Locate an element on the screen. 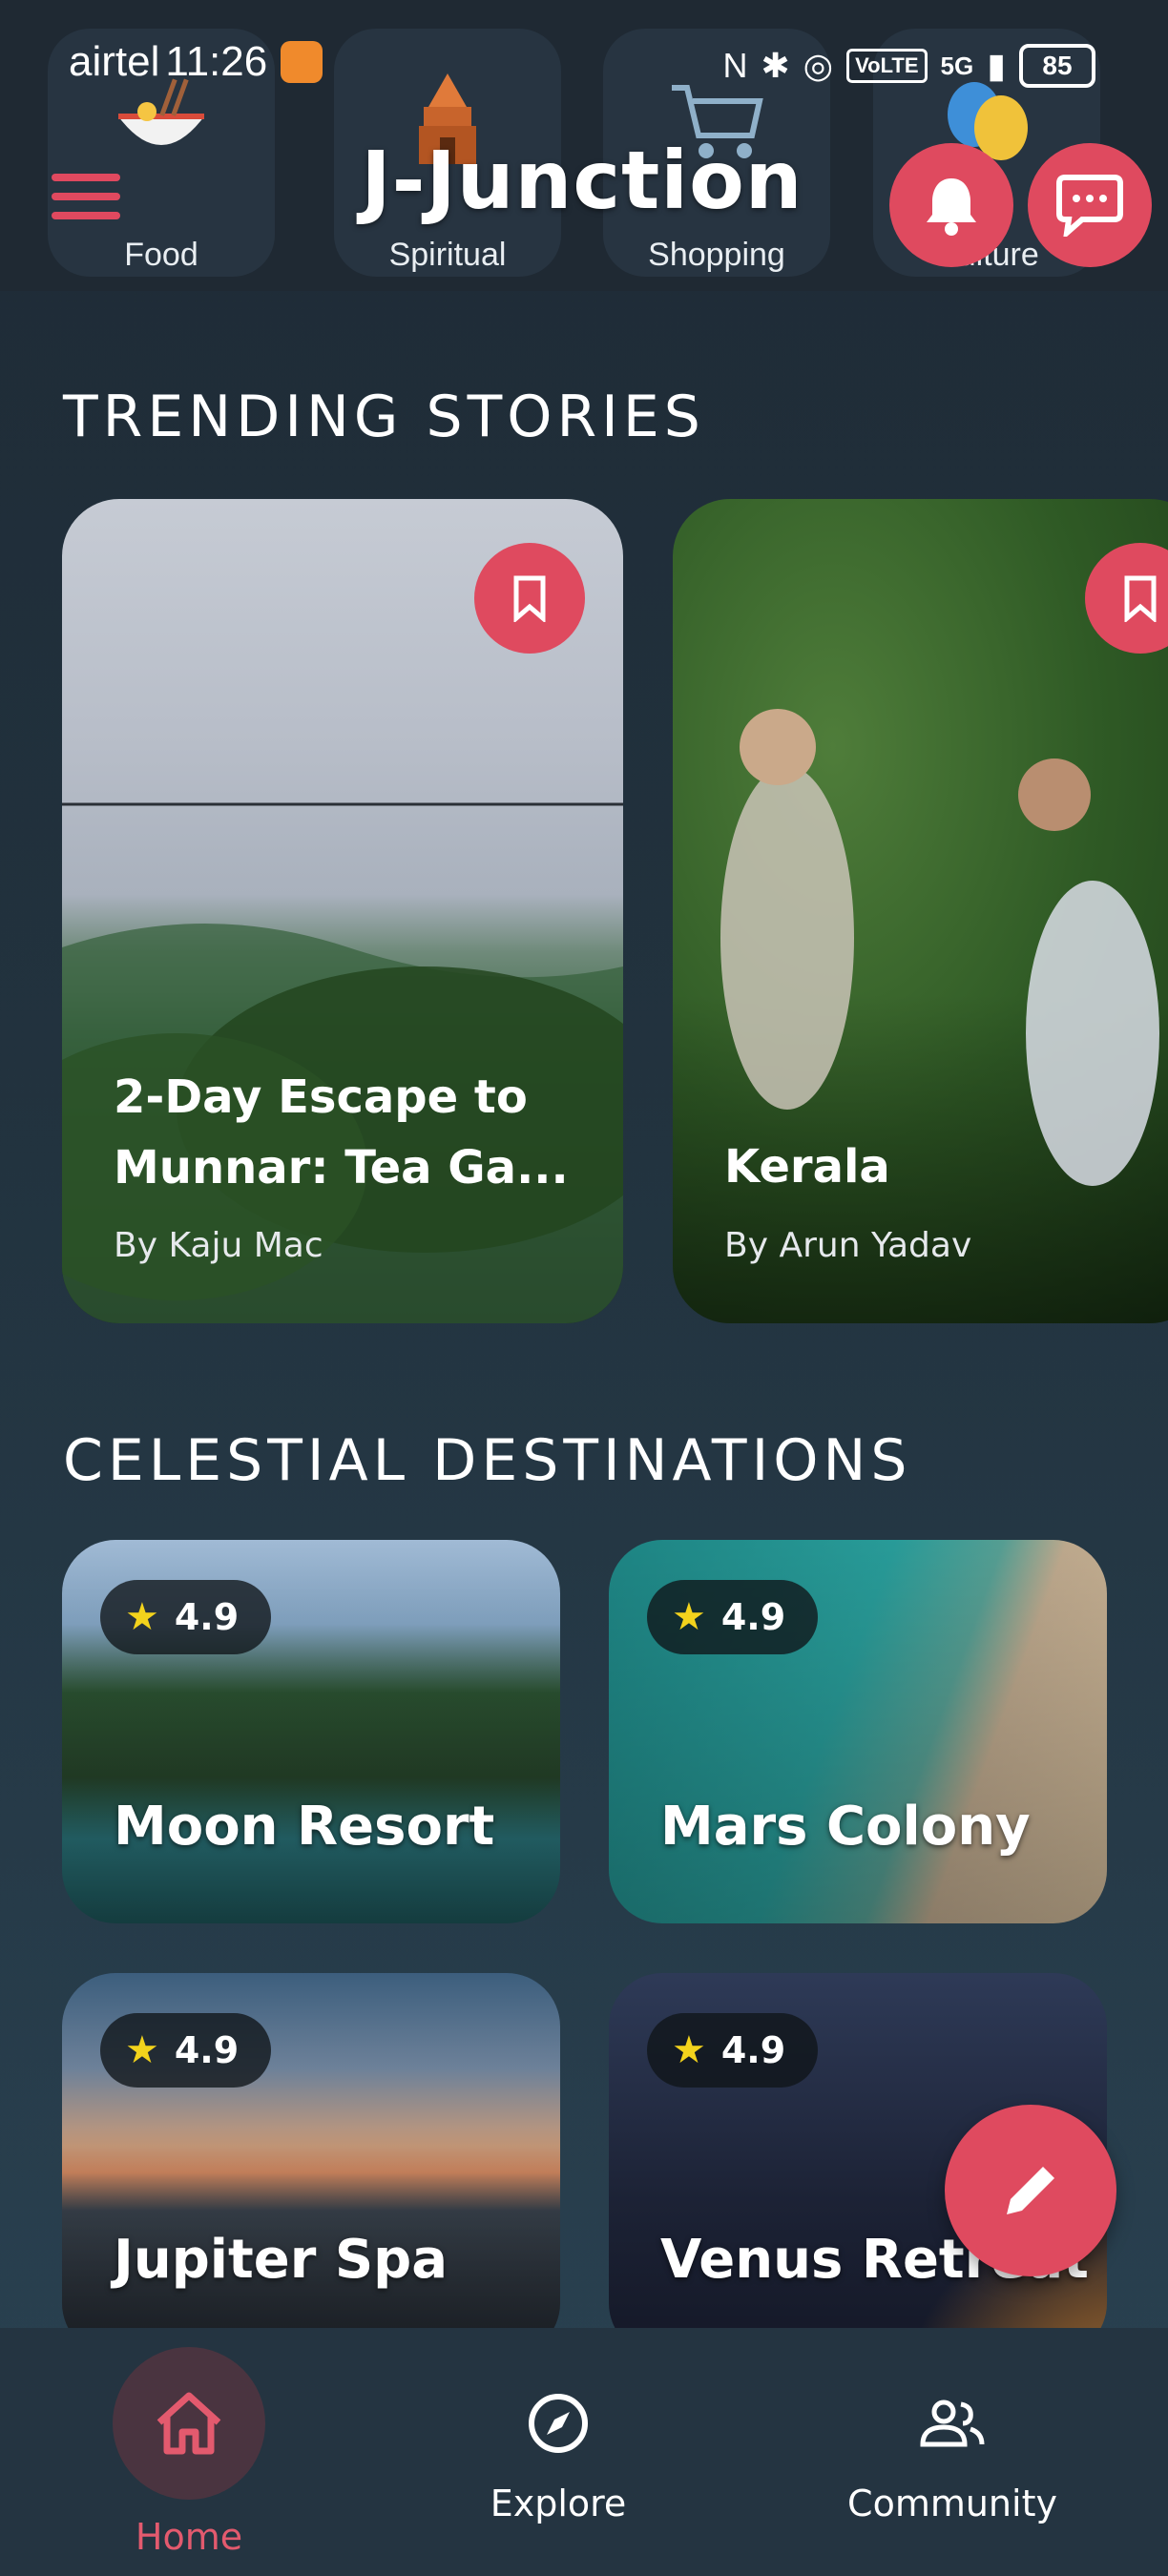 Image resolution: width=1168 pixels, height=2576 pixels. nav-label: Community is located at coordinates (952, 2503).